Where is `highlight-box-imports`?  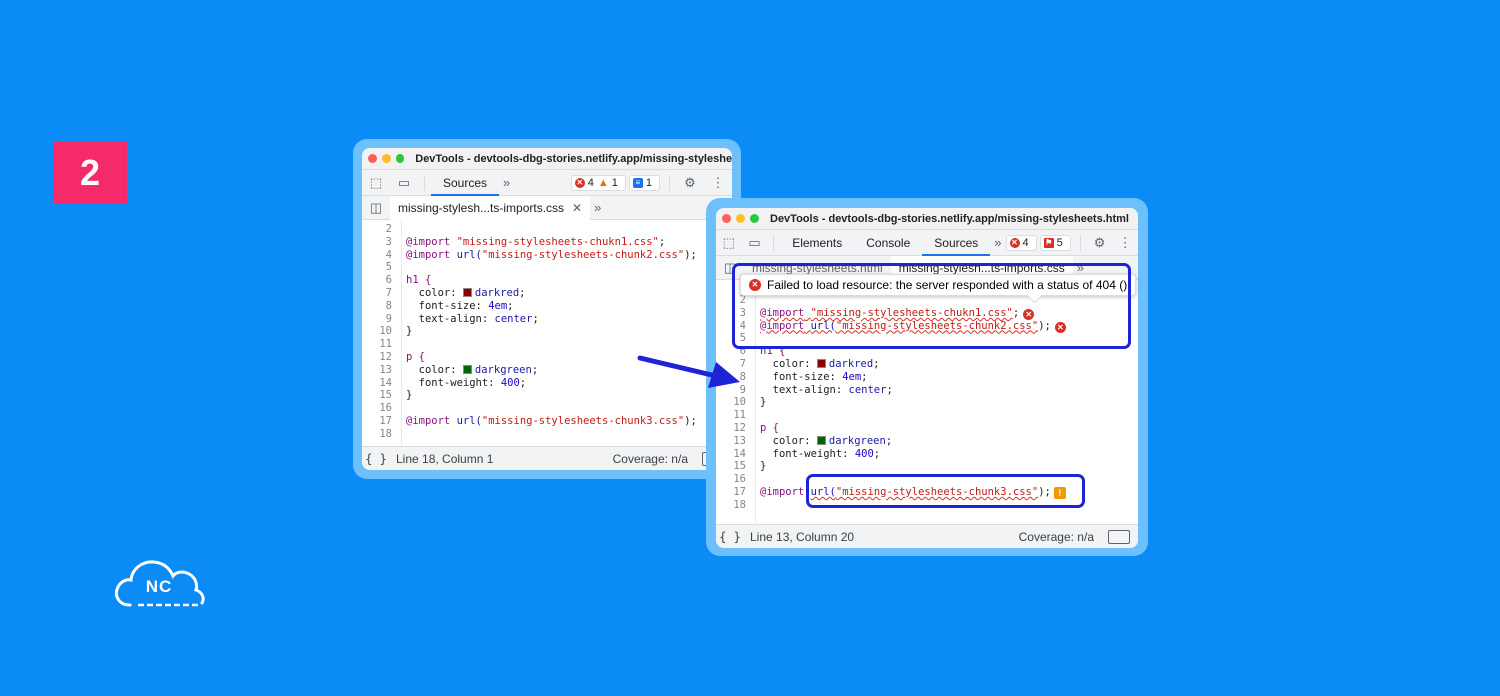 highlight-box-imports is located at coordinates (931, 306).